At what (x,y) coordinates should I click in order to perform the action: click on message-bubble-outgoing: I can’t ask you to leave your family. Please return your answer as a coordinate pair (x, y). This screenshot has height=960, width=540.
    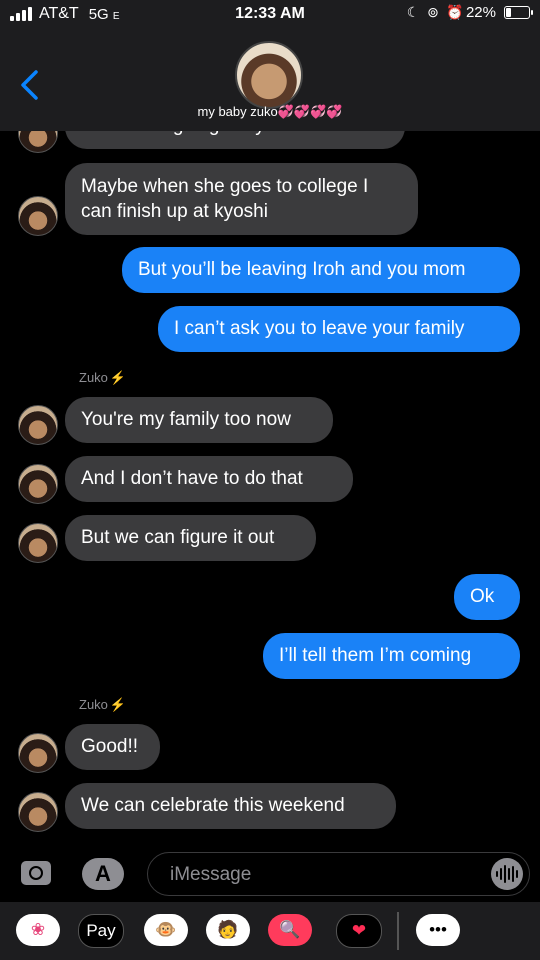
    Looking at the image, I should click on (339, 329).